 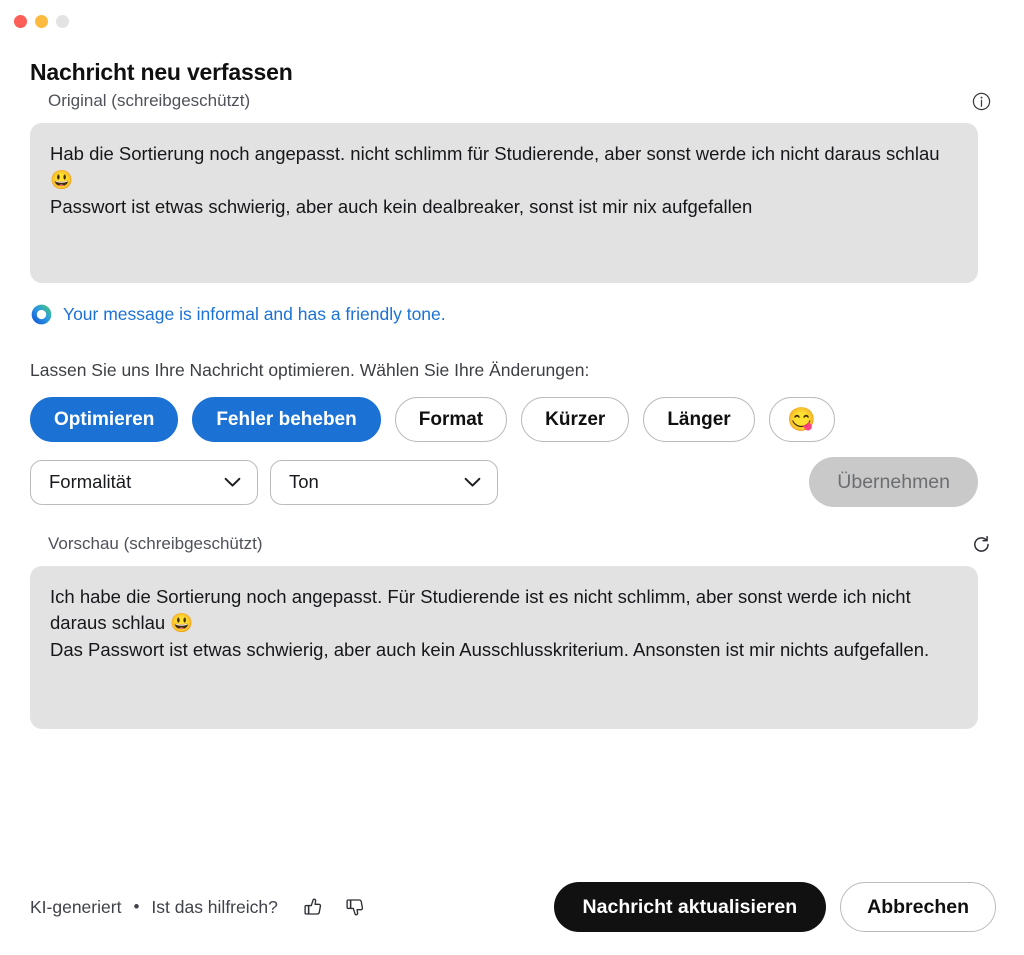 I want to click on formality-select-value: Formalität, so click(x=90, y=481).